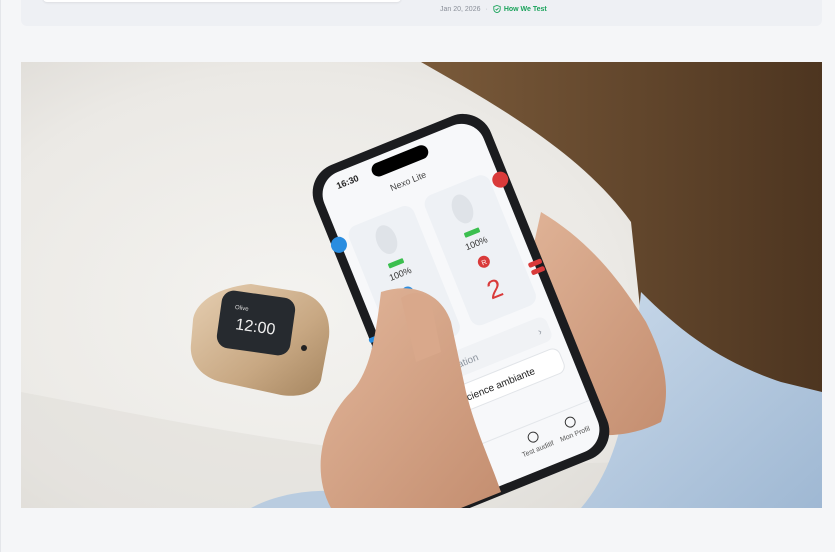 The image size is (835, 552). I want to click on how-we-test-link: How We Test, so click(520, 9).